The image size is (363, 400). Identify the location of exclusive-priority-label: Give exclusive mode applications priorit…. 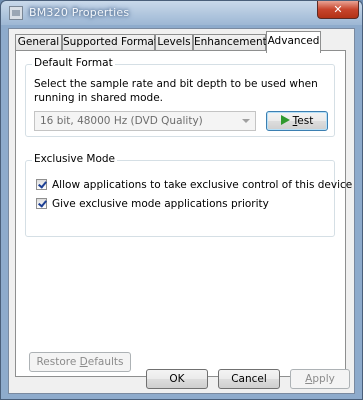
(160, 204).